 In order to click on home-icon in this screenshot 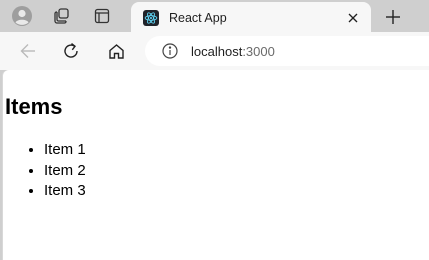, I will do `click(116, 51)`.